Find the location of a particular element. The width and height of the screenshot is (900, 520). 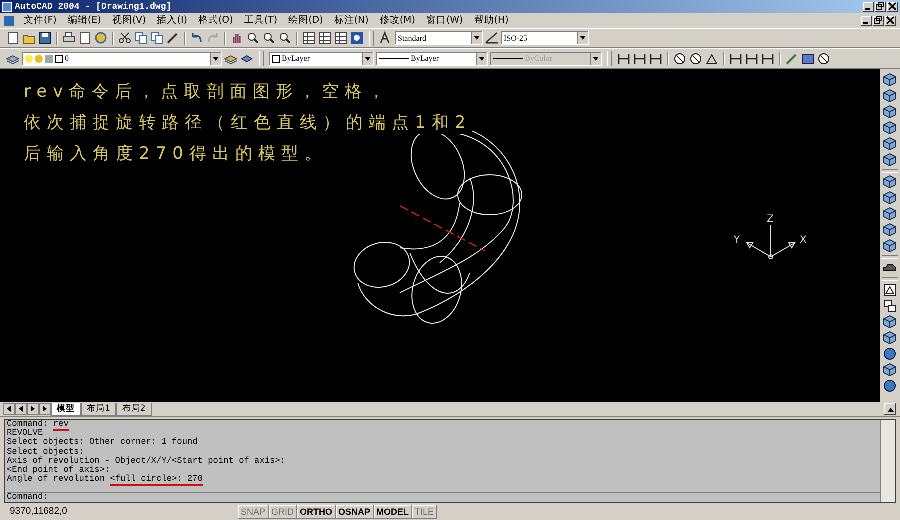

layer-dropdown: 0 is located at coordinates (122, 59).